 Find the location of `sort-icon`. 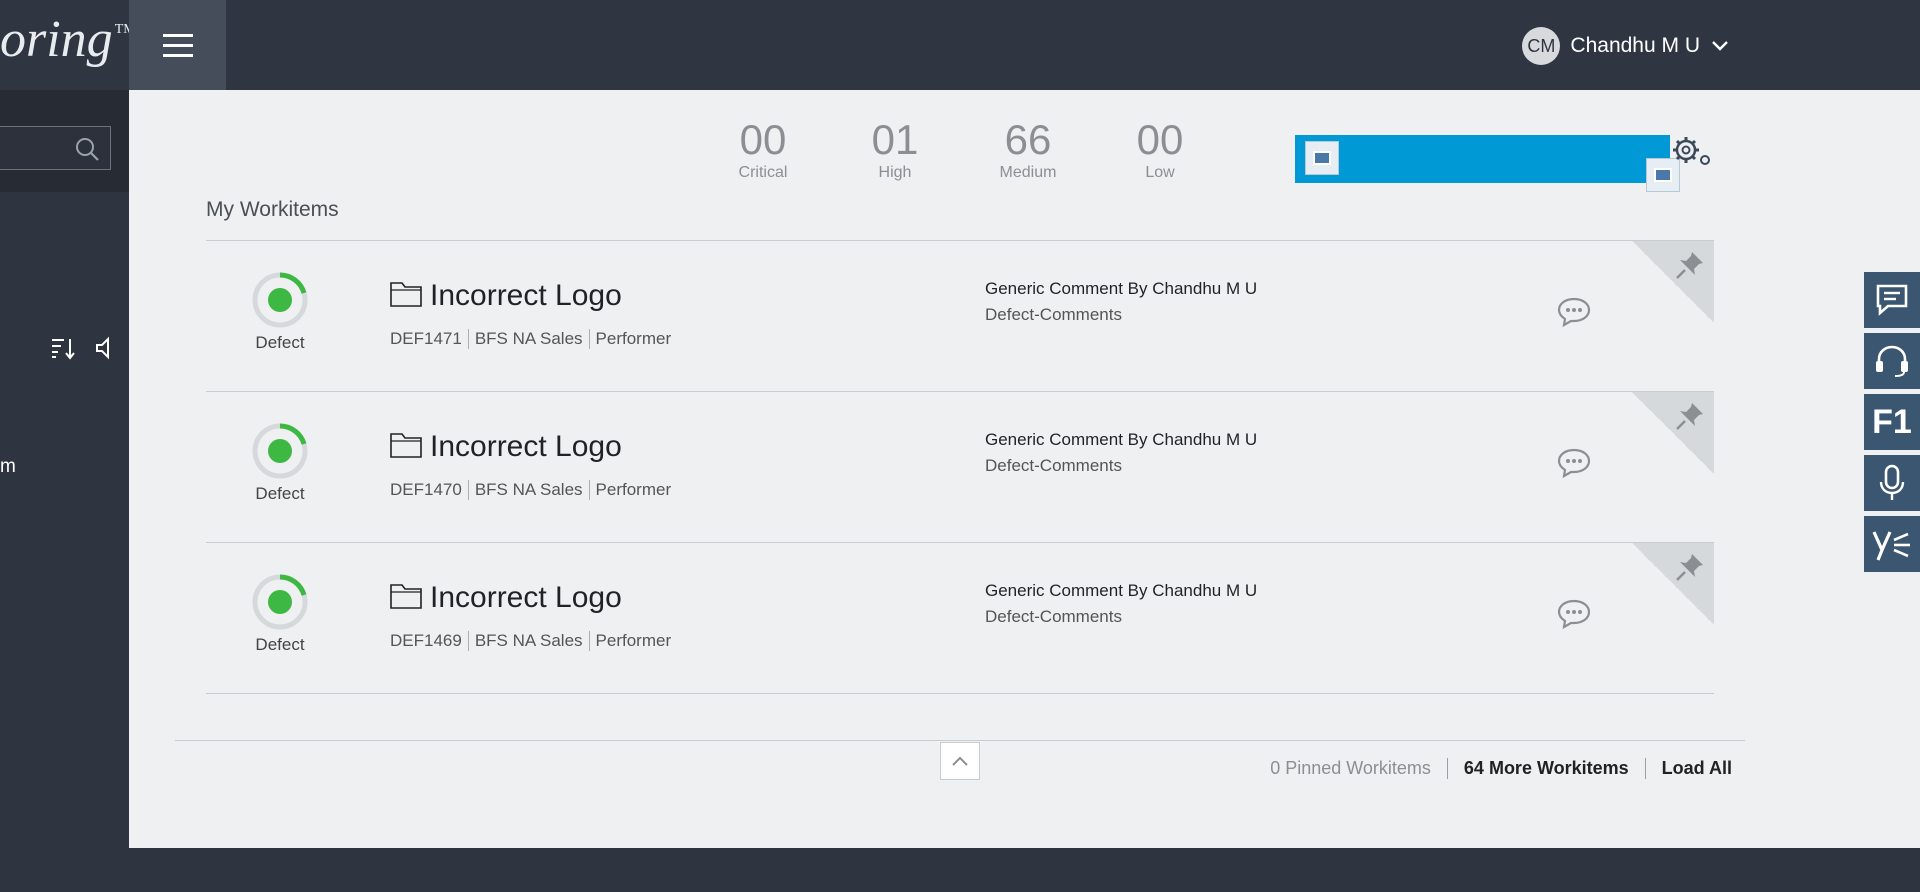

sort-icon is located at coordinates (63, 348).